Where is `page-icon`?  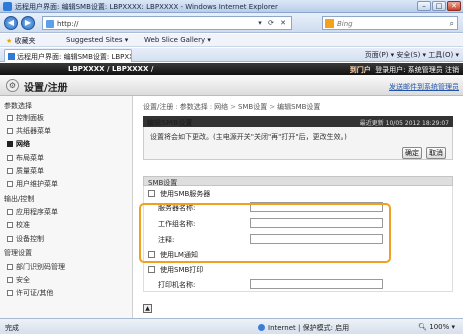
page-icon is located at coordinates (50, 24).